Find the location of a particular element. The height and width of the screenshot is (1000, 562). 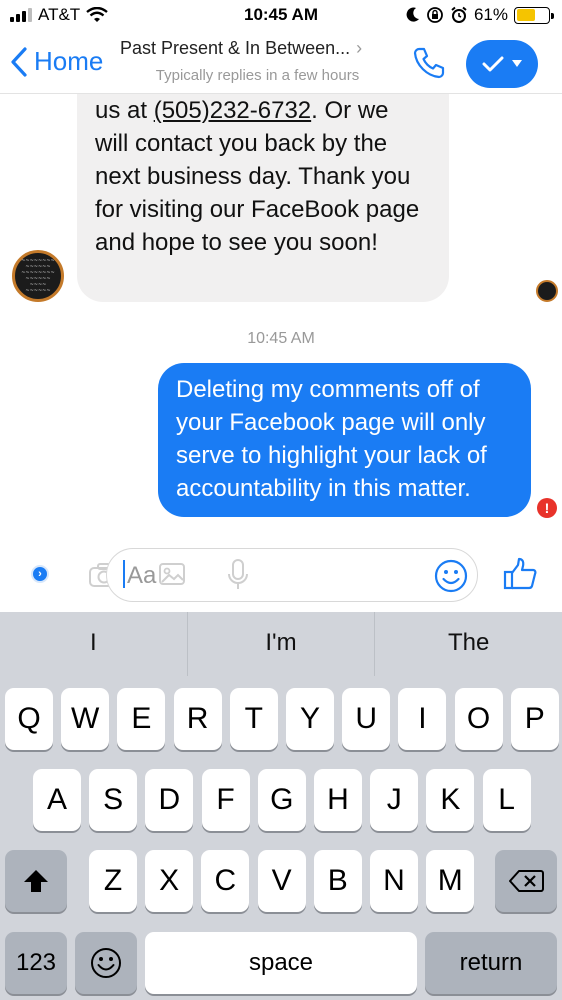

text-cursor is located at coordinates (124, 574).